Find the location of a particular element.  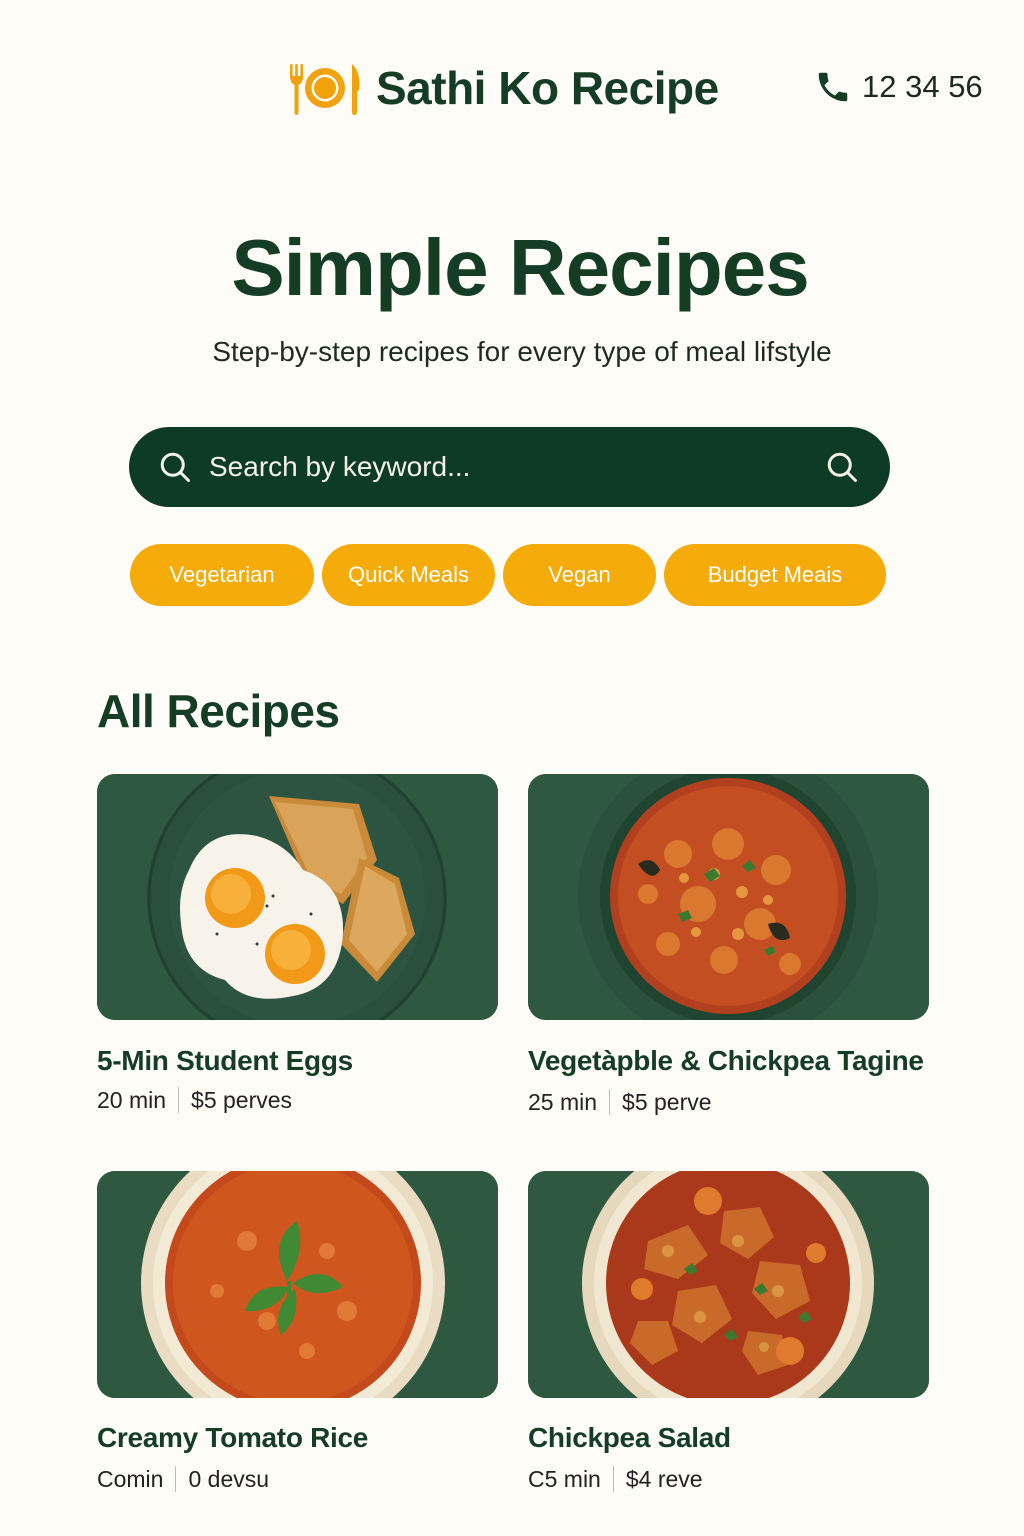

filter-chip-budget-meals: Budget Meais is located at coordinates (775, 575).